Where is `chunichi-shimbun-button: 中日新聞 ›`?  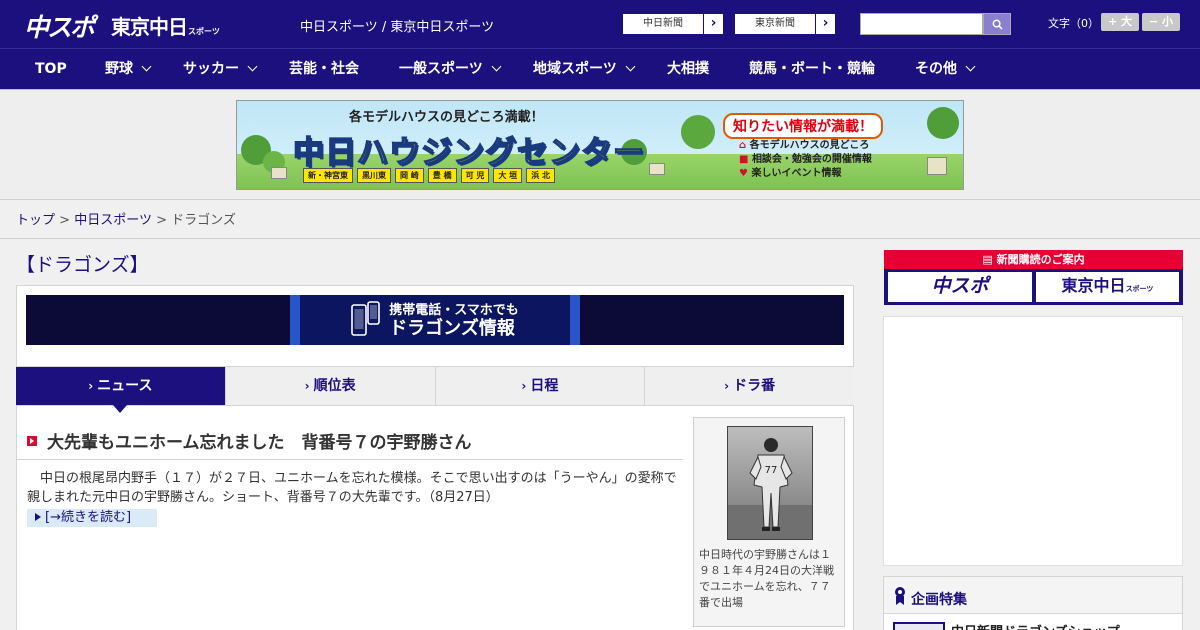
chunichi-shimbun-button: 中日新聞 › is located at coordinates (673, 24).